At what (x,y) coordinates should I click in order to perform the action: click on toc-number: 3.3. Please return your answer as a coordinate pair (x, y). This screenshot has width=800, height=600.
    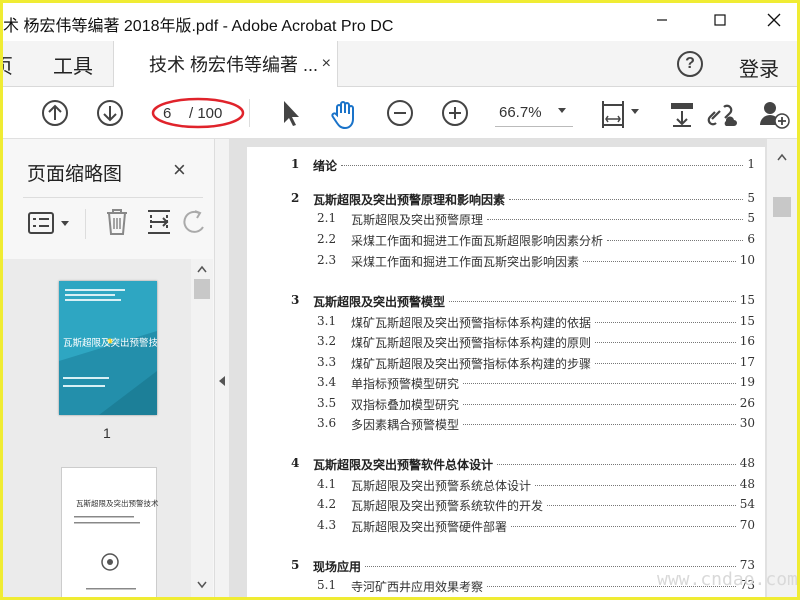
    Looking at the image, I should click on (327, 362).